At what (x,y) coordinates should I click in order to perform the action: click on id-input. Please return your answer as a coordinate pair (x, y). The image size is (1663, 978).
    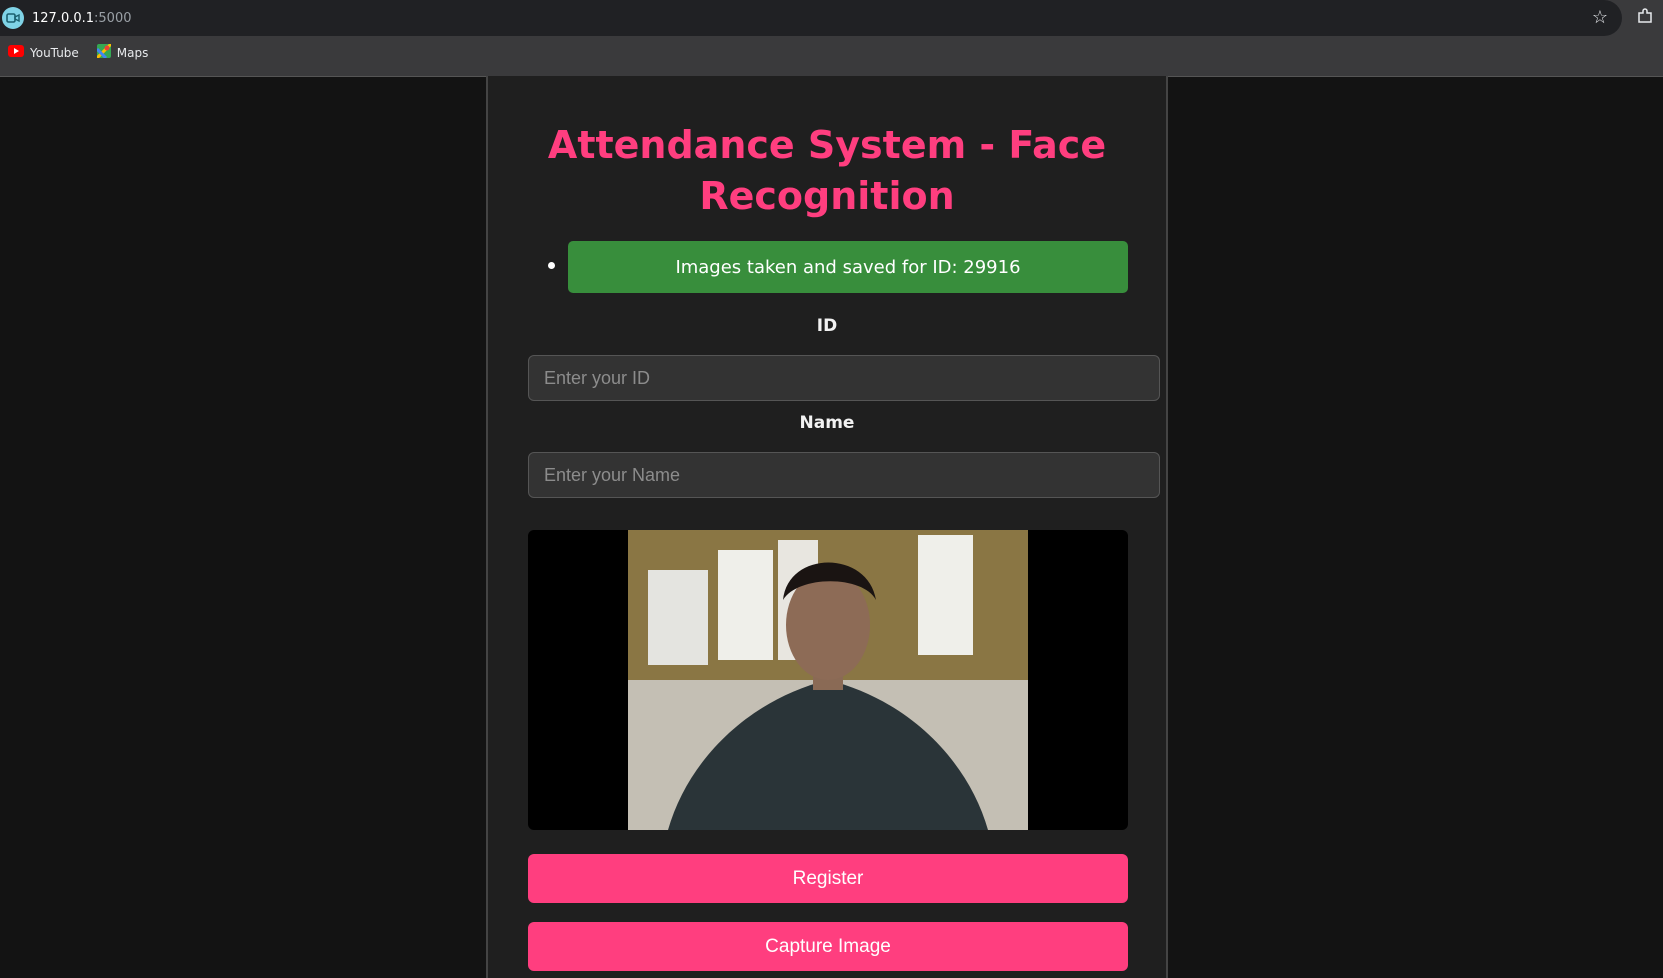
    Looking at the image, I should click on (844, 378).